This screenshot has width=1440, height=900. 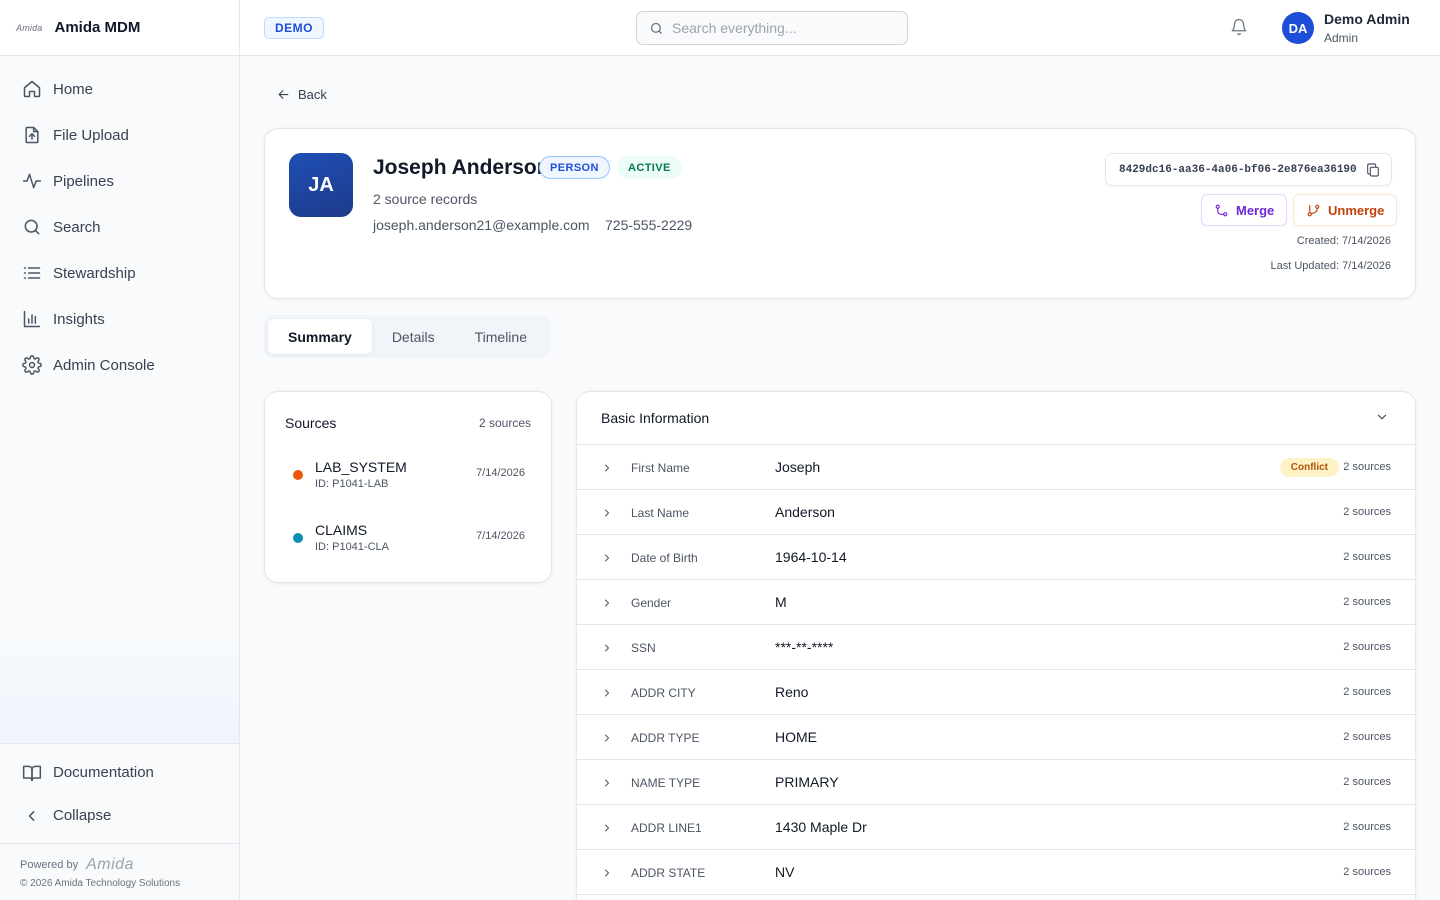 I want to click on tab-summary: Summary, so click(x=320, y=336).